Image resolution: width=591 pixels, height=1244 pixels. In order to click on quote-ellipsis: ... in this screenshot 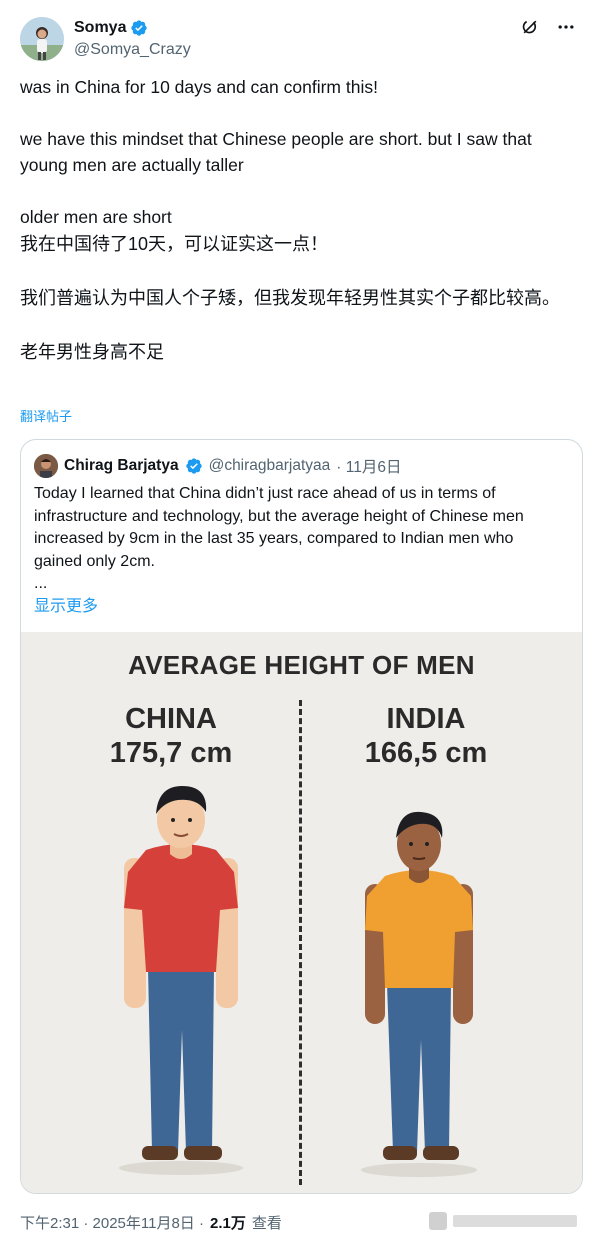, I will do `click(41, 583)`.